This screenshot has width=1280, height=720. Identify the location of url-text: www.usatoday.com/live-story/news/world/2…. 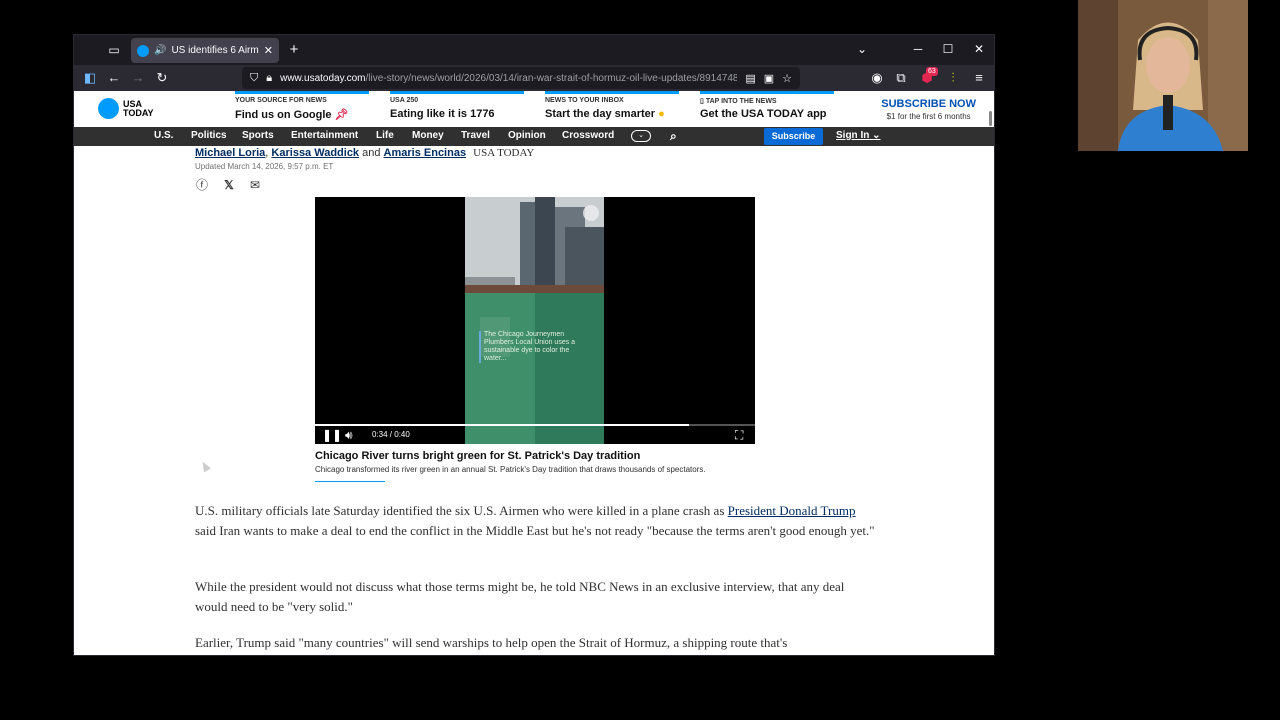
(508, 78).